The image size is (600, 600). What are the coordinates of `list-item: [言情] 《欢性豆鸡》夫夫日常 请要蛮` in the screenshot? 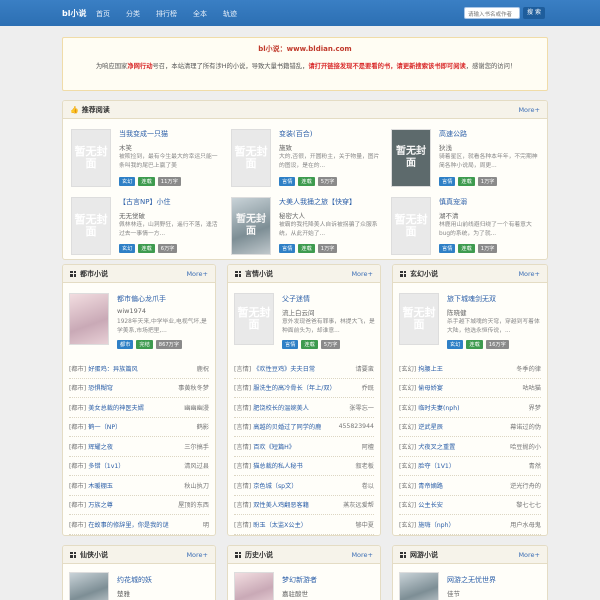 It's located at (304, 369).